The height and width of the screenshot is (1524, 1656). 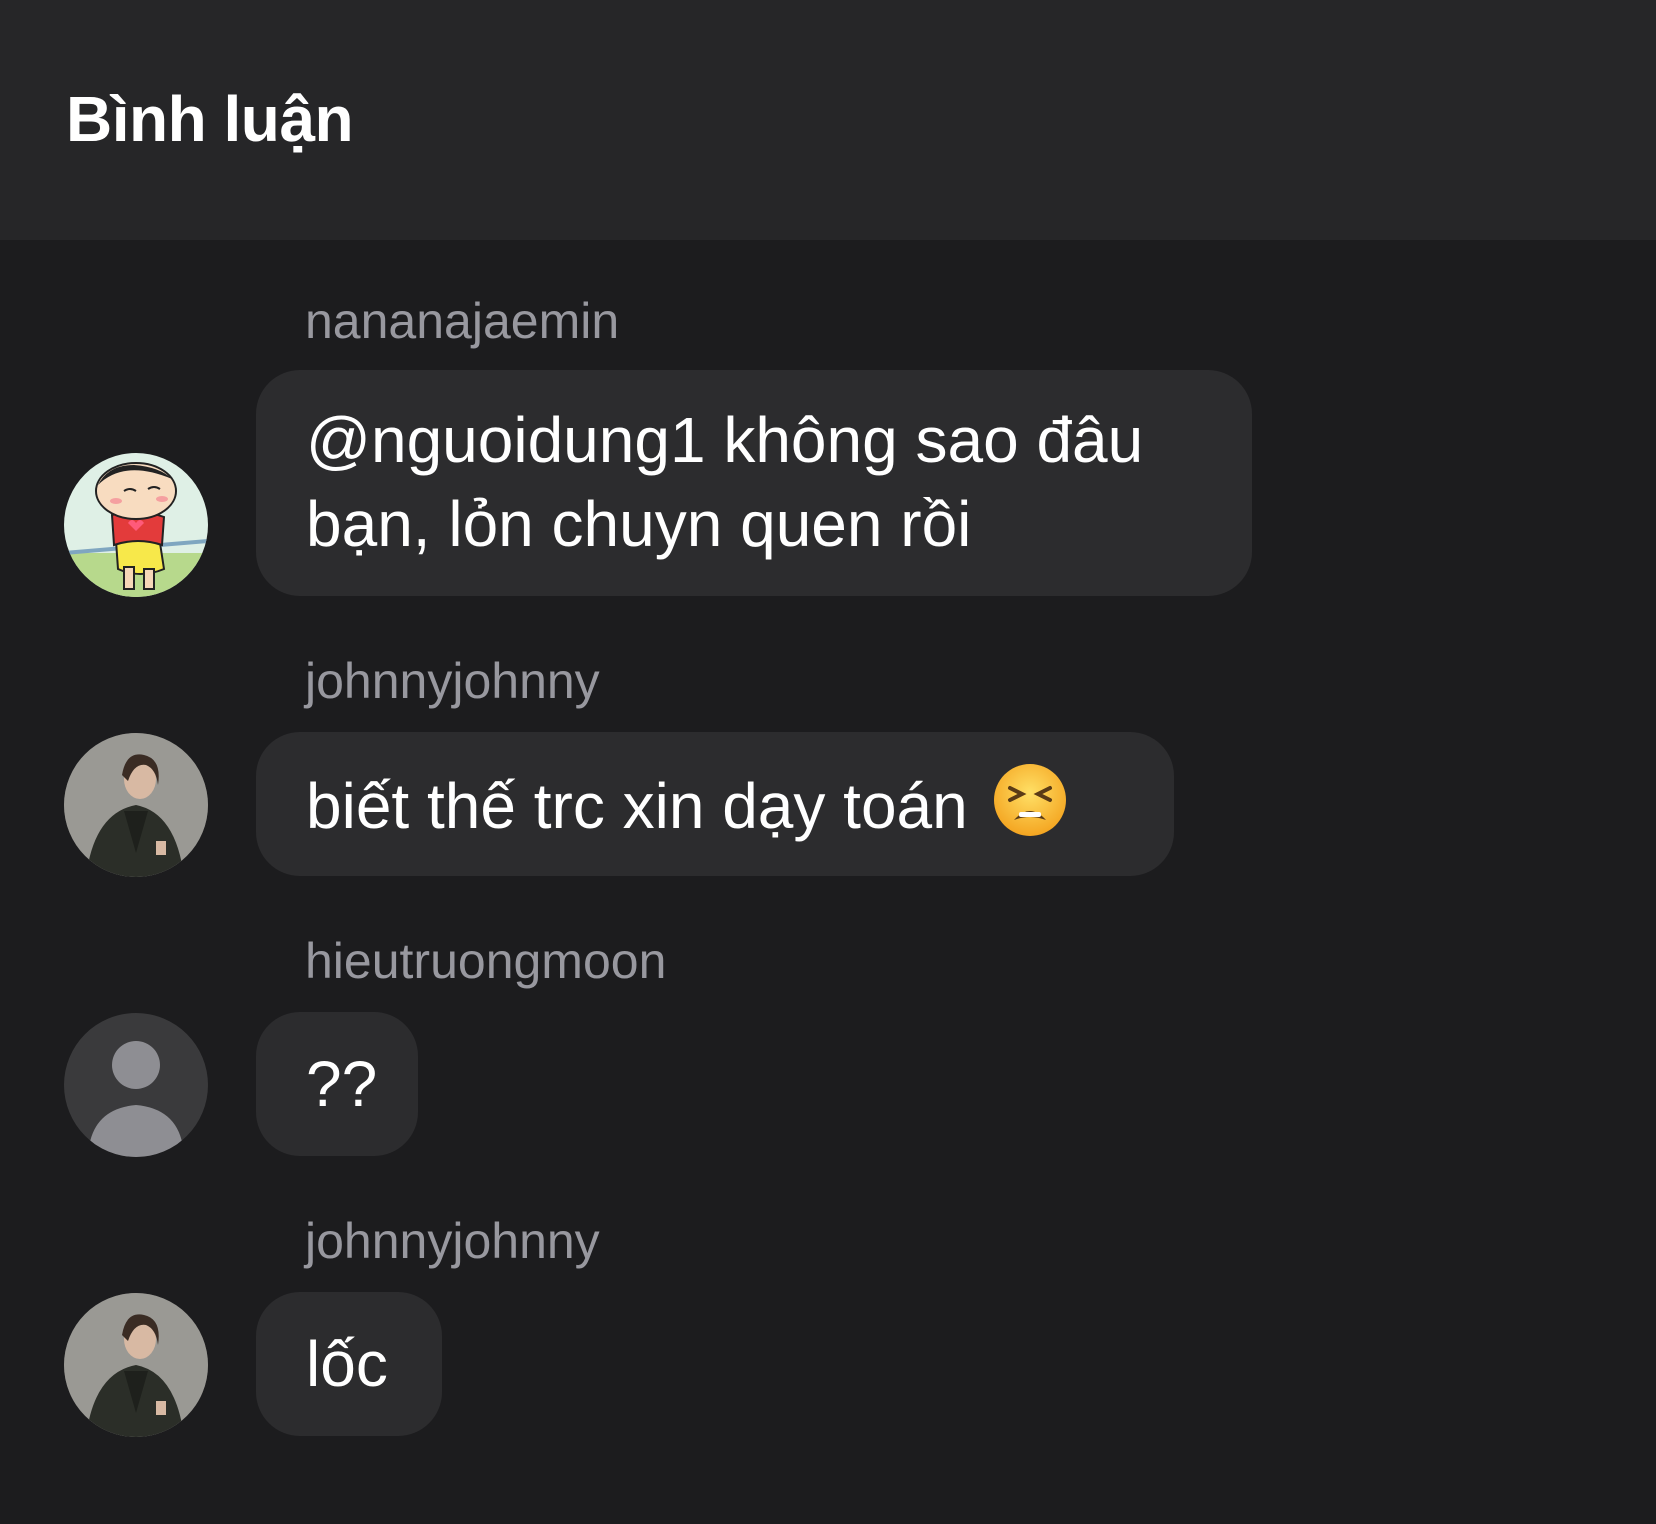 What do you see at coordinates (485, 961) in the screenshot?
I see `comment-username: hieutruongmoon` at bounding box center [485, 961].